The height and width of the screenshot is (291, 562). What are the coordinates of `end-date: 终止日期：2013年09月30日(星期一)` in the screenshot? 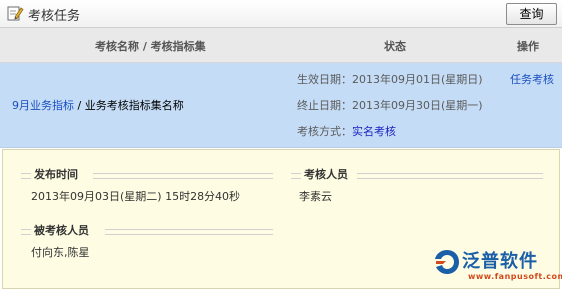 It's located at (390, 105).